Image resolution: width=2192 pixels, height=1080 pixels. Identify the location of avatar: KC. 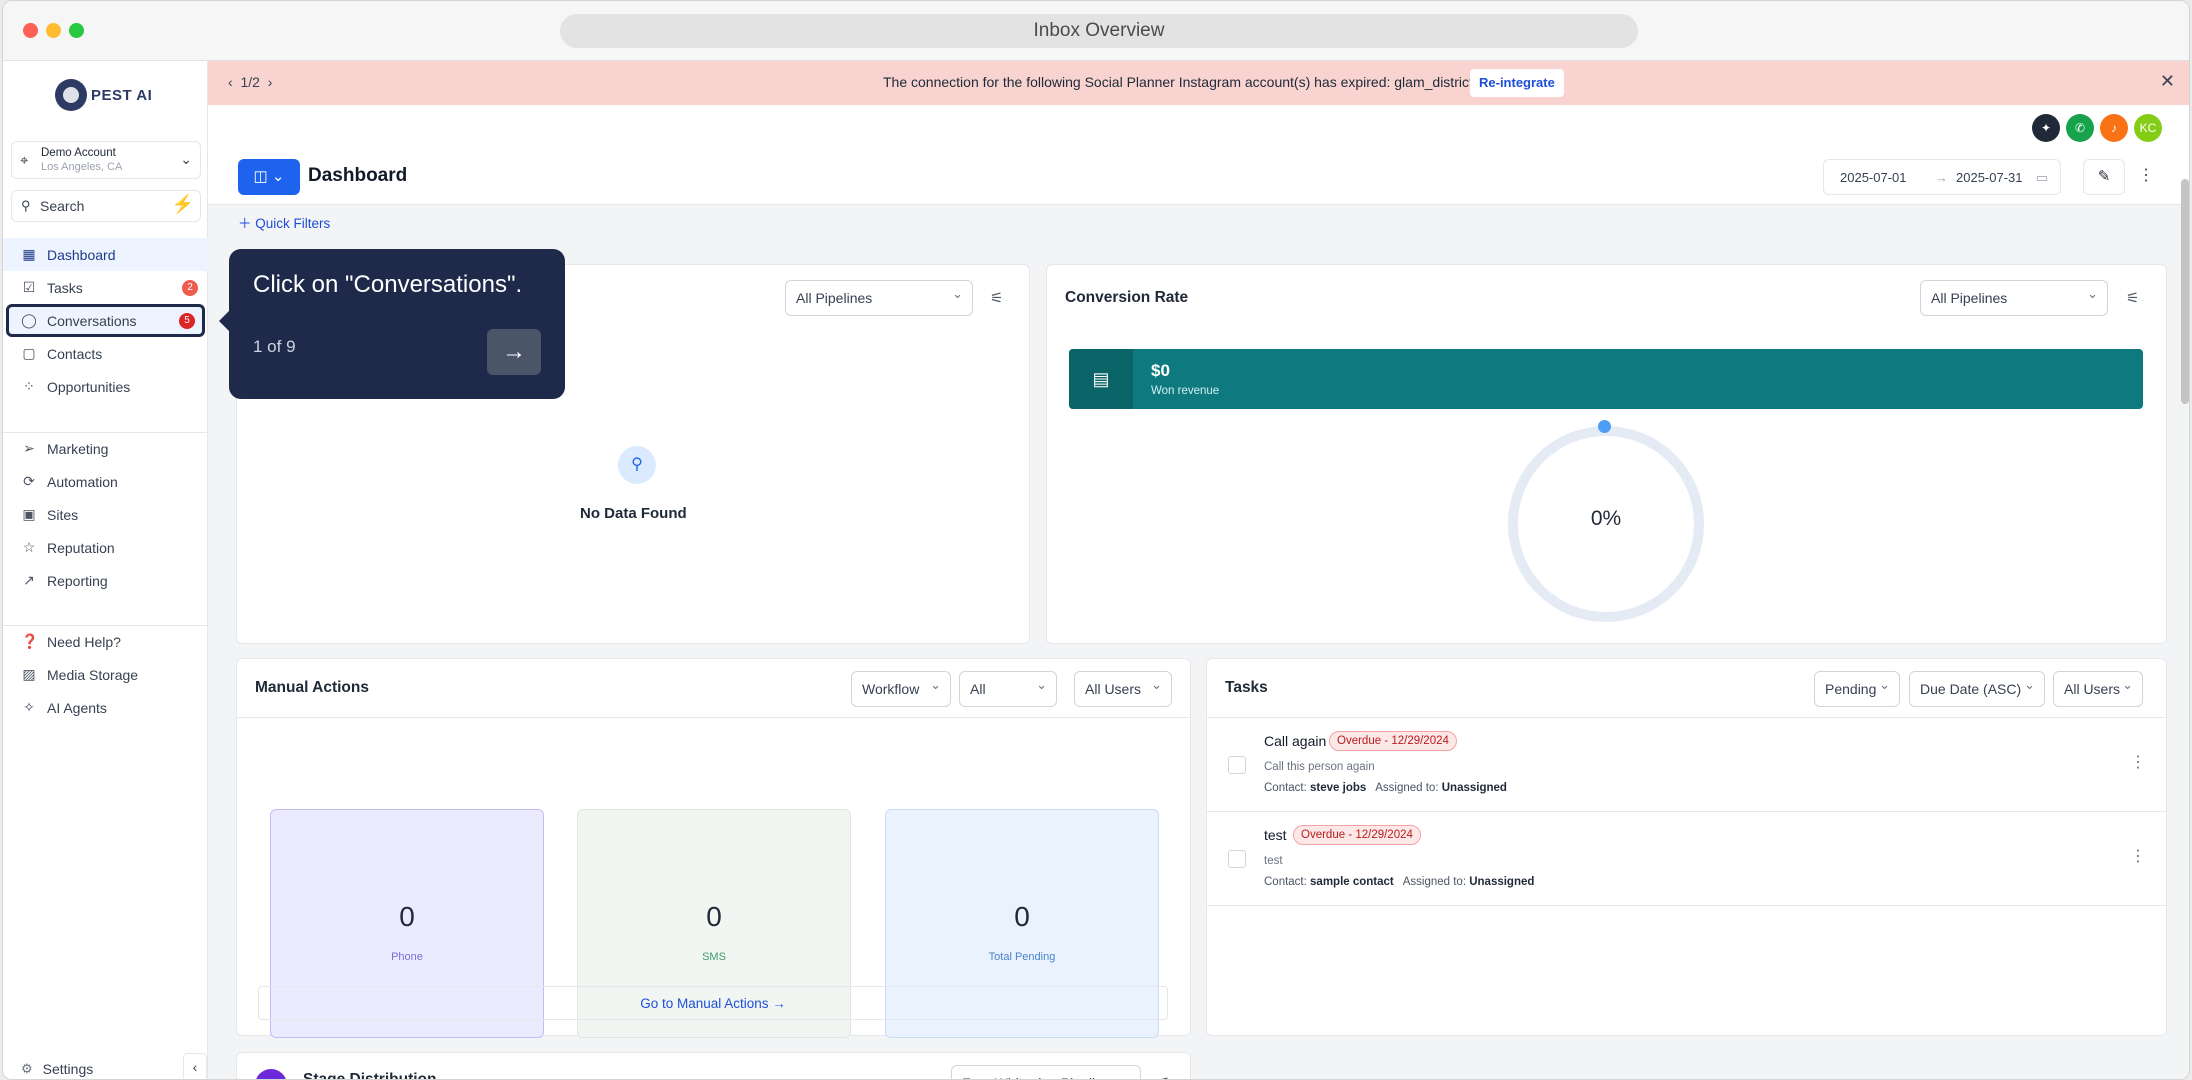
(2148, 128).